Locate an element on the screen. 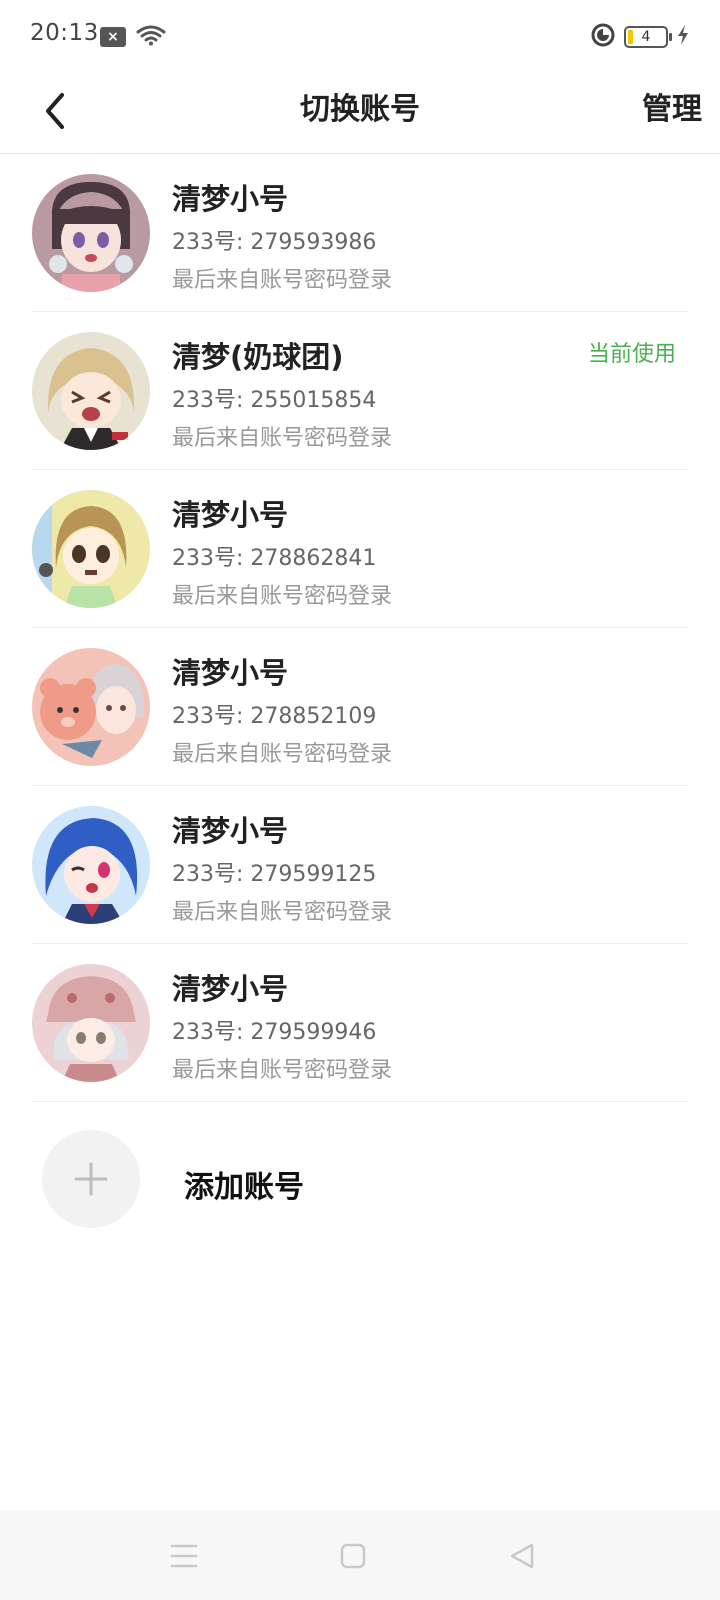  notification-icon: × is located at coordinates (113, 37).